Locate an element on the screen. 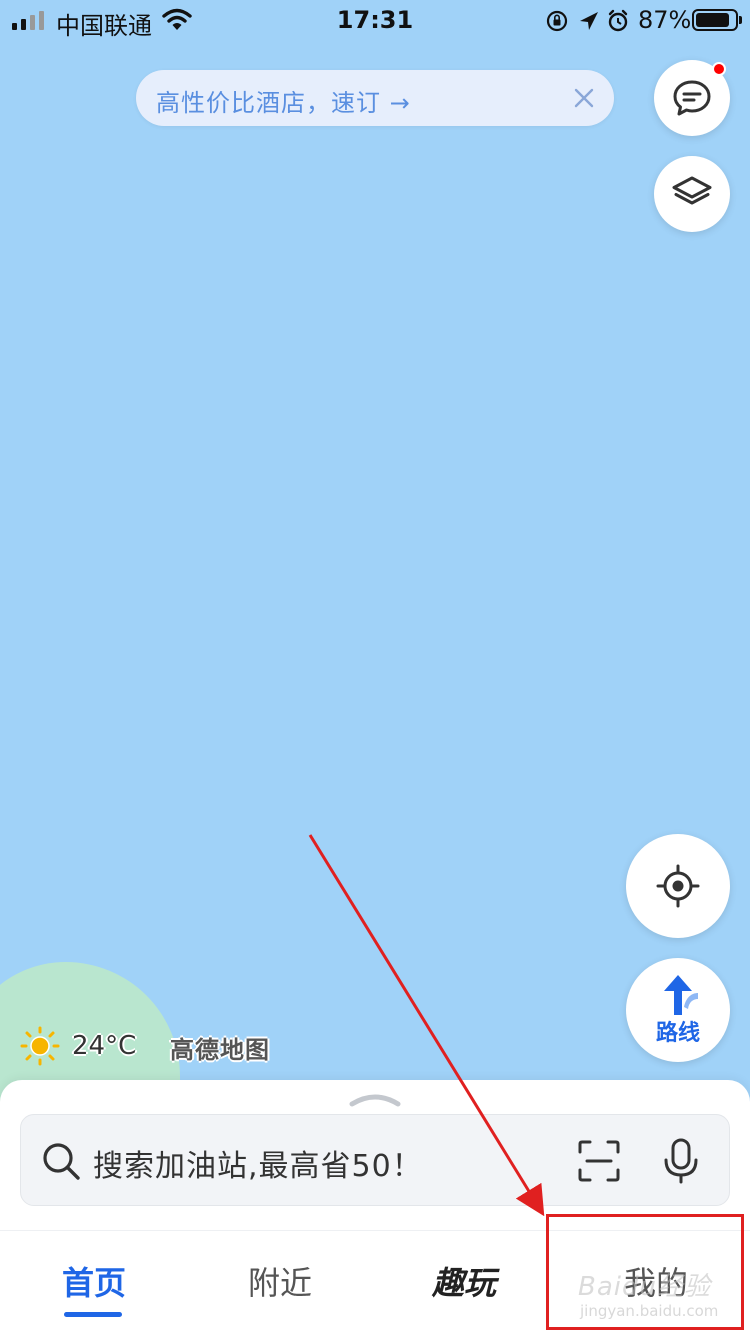  search-bar: 搜索加油站,最高省50！ is located at coordinates (375, 1160).